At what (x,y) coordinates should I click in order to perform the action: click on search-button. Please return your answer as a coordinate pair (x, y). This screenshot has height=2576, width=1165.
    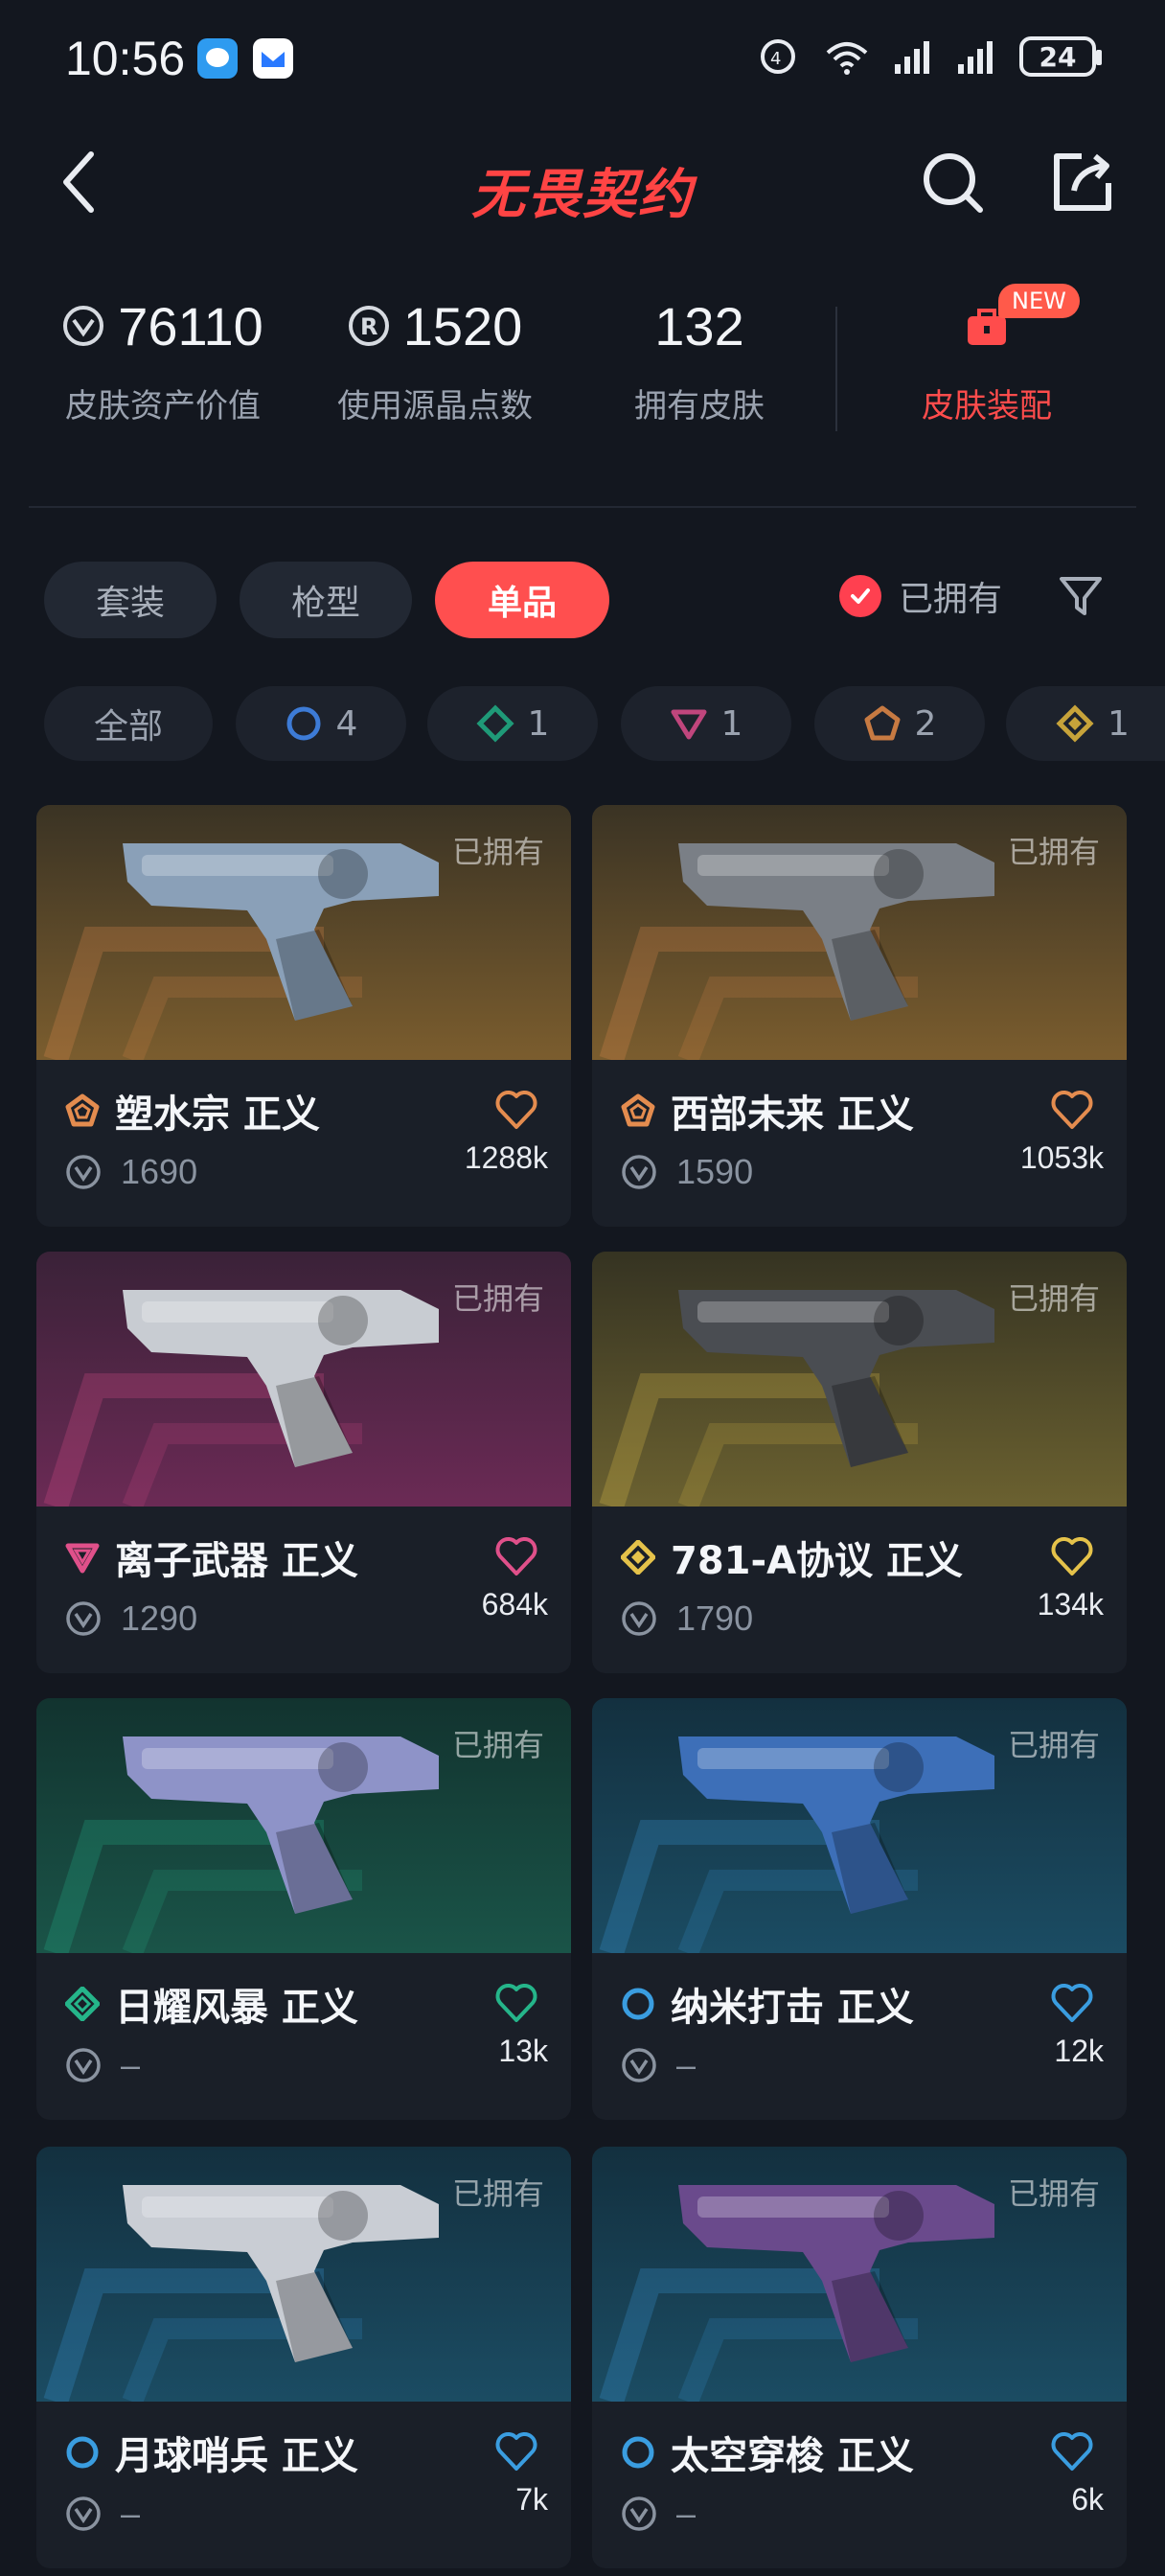
    Looking at the image, I should click on (953, 182).